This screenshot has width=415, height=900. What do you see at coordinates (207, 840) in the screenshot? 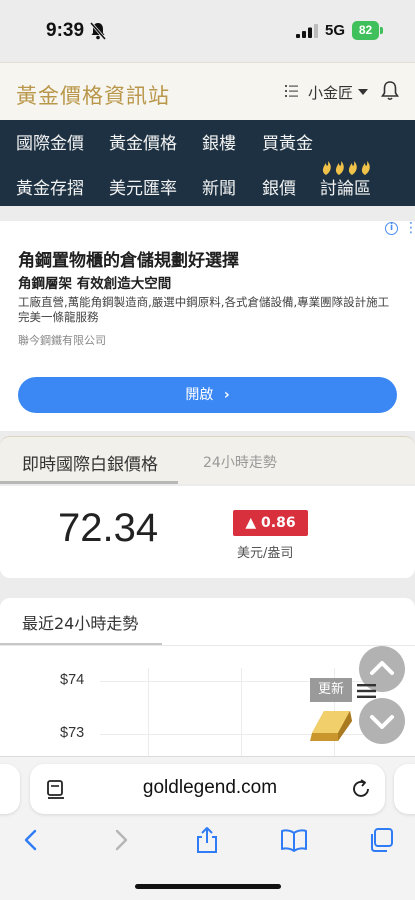
I see `share-icon` at bounding box center [207, 840].